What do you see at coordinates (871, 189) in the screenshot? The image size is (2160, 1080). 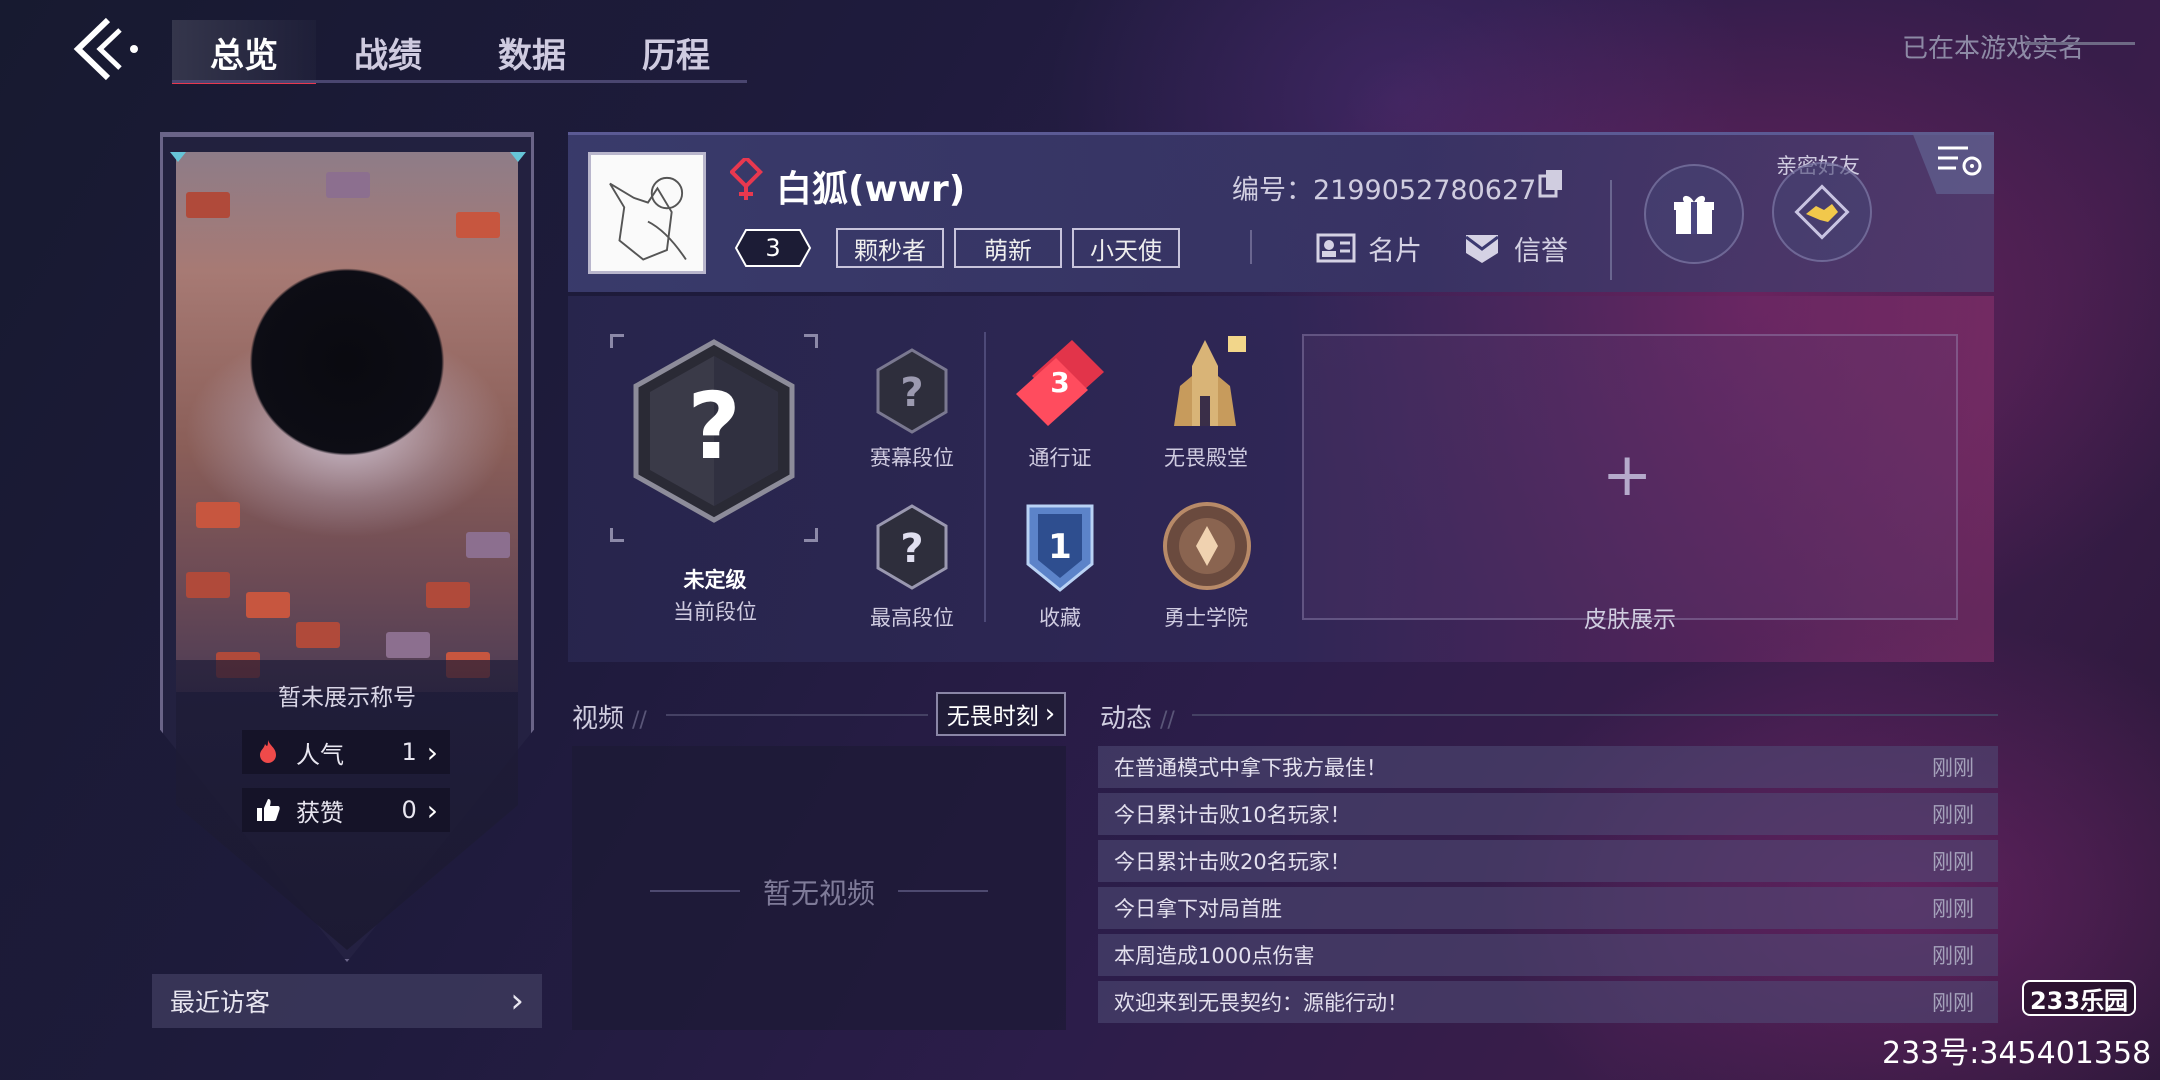 I see `username: 白狐(wwr)` at bounding box center [871, 189].